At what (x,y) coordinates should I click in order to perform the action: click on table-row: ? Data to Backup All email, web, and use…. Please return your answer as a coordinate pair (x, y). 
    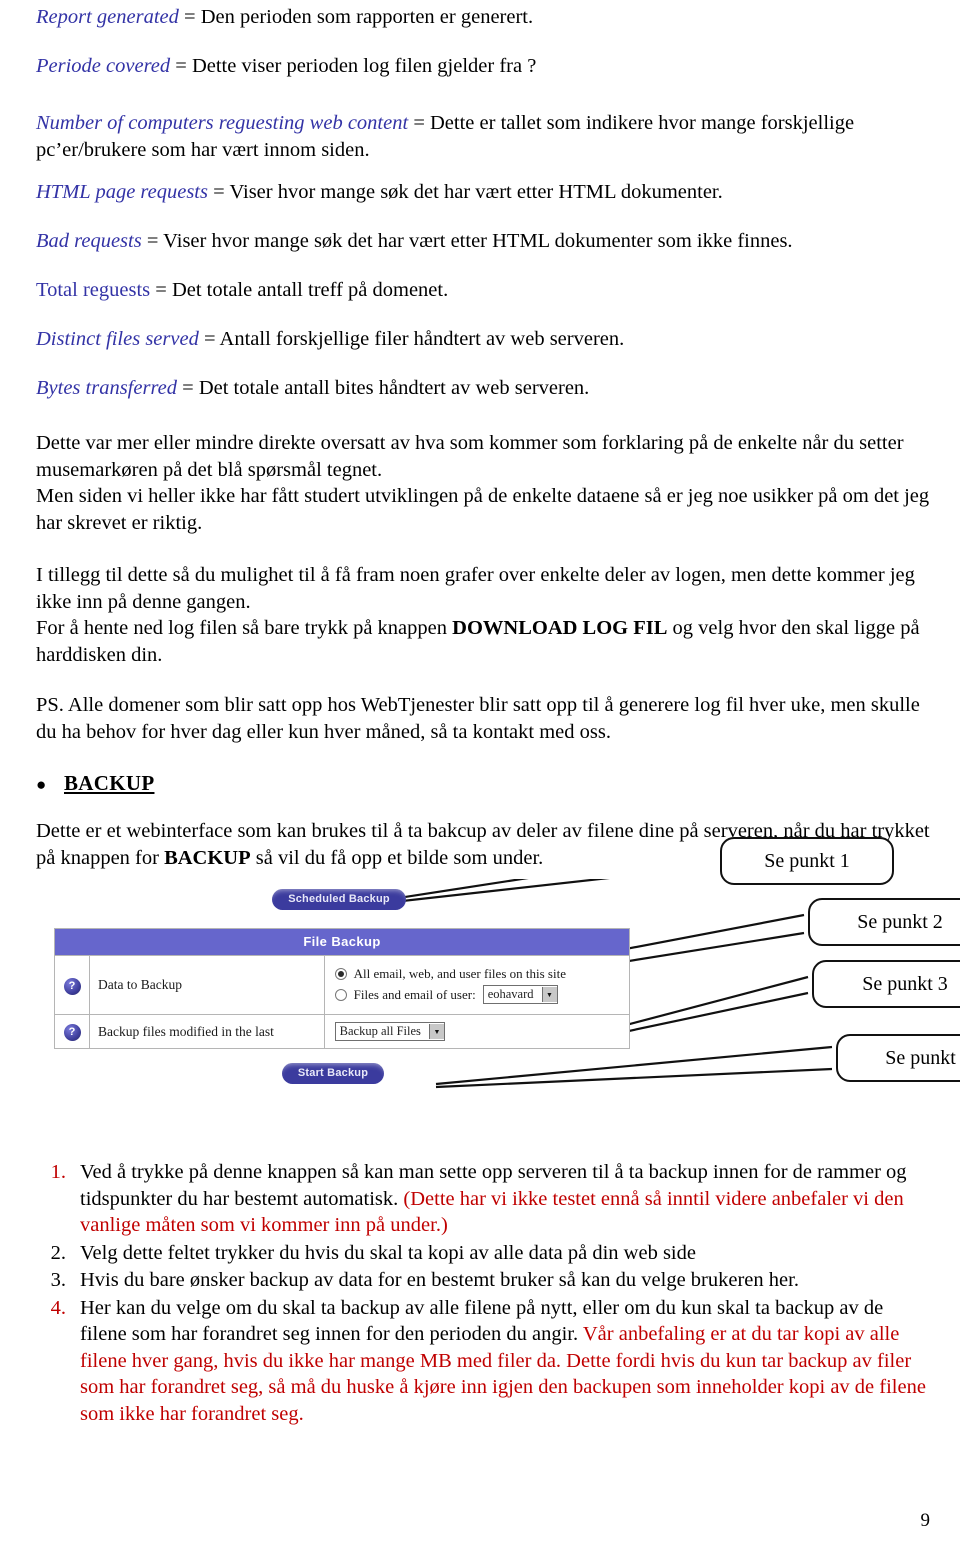
    Looking at the image, I should click on (342, 985).